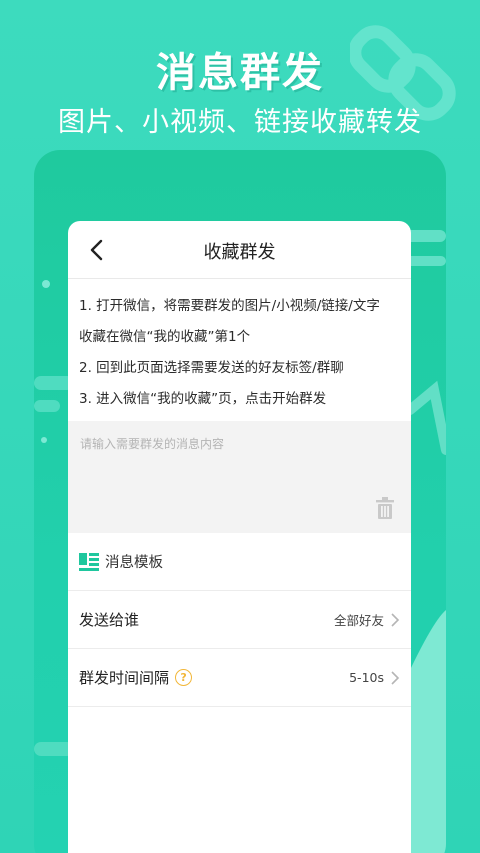  I want to click on message-input-area, so click(239, 477).